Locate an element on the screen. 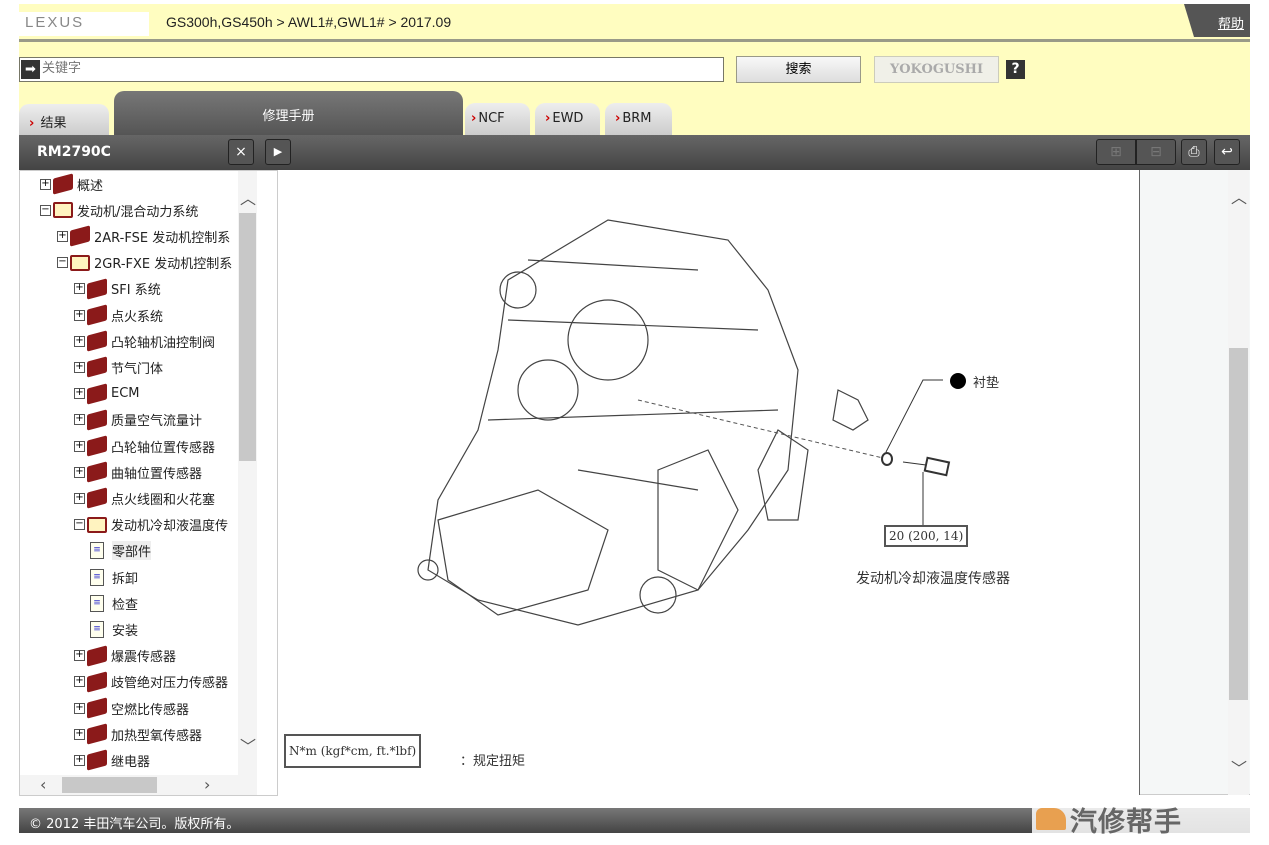  tree-item: + 加热型氧传感器 is located at coordinates (138, 734).